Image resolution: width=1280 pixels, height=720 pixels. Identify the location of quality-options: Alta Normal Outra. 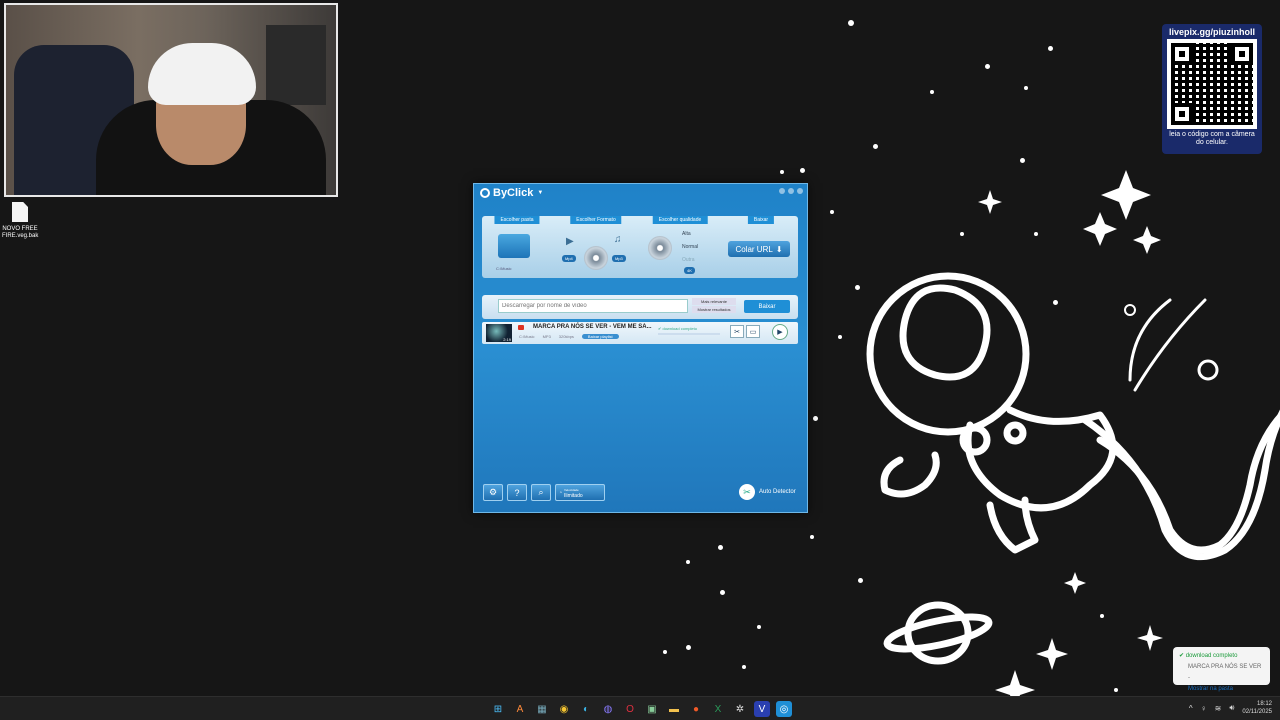
(690, 247).